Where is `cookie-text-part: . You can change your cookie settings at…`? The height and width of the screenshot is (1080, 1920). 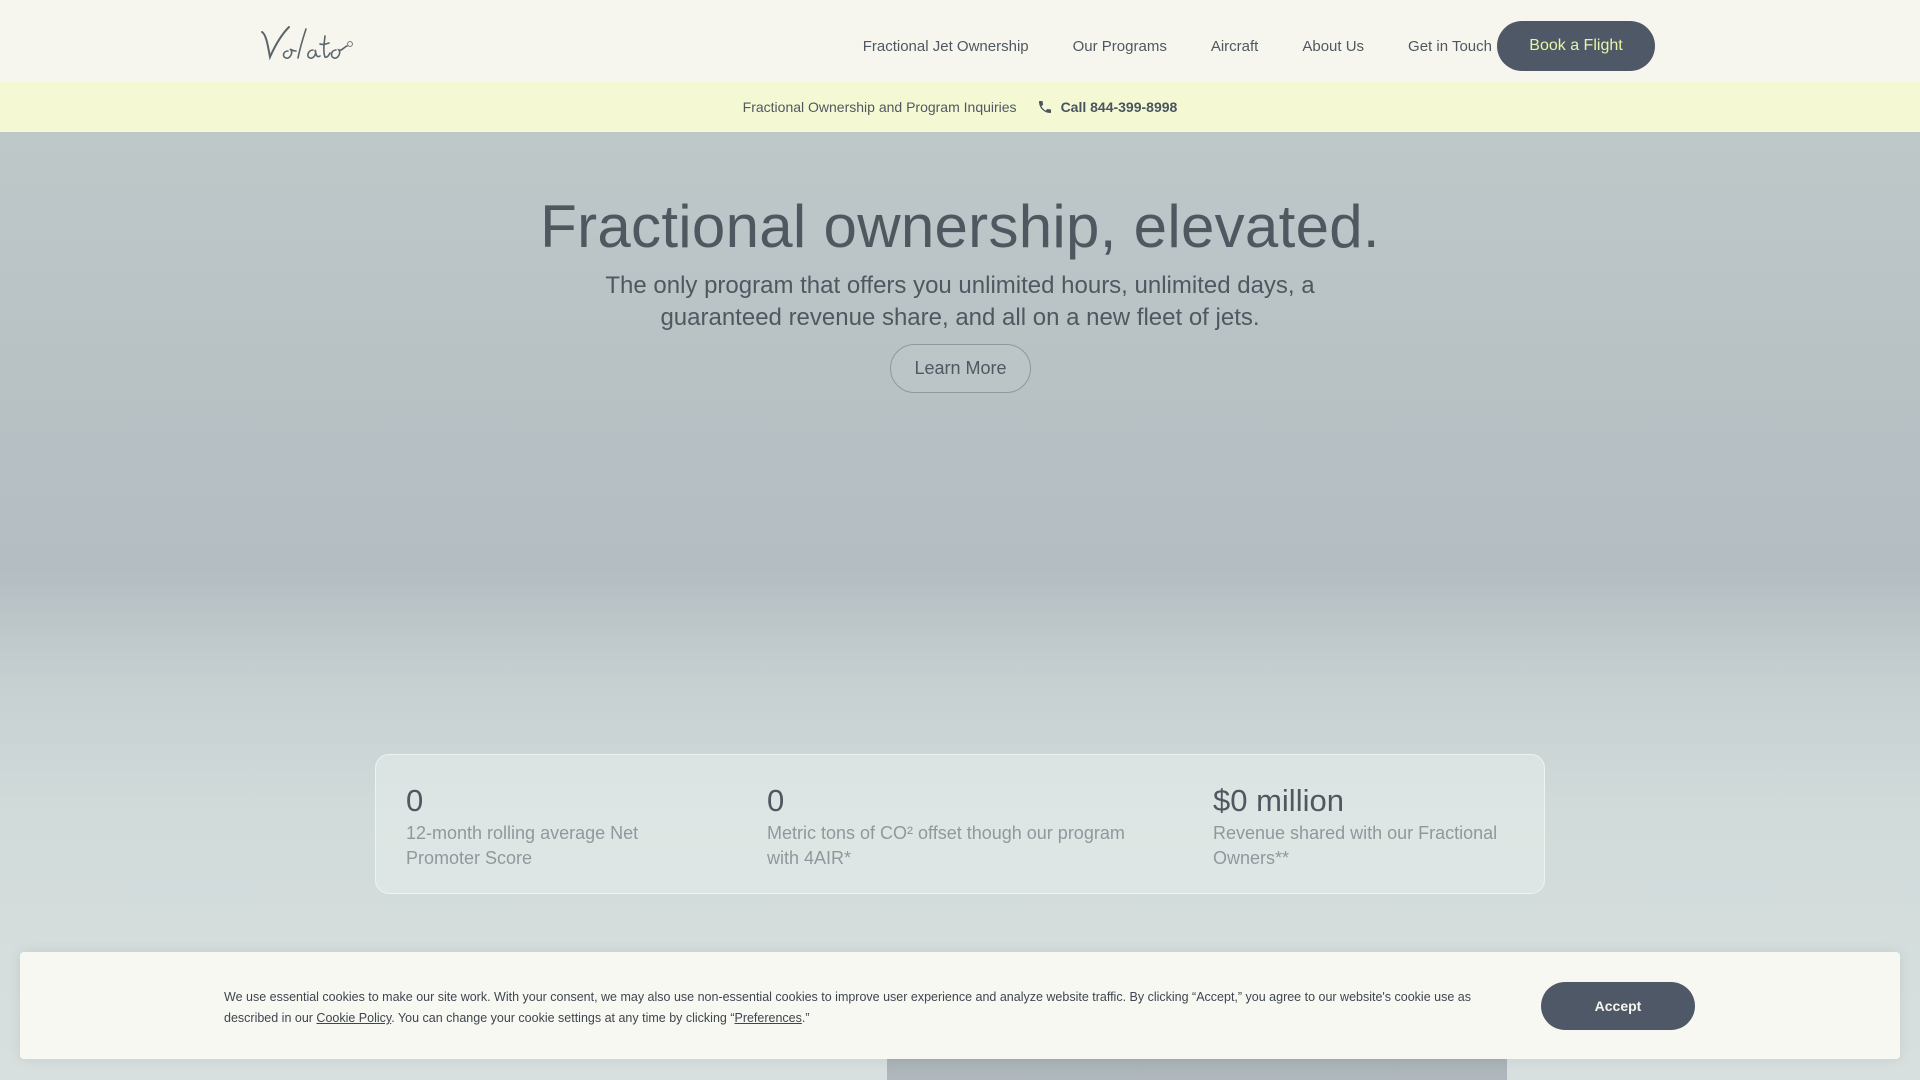 cookie-text-part: . You can change your cookie settings at… is located at coordinates (563, 1018).